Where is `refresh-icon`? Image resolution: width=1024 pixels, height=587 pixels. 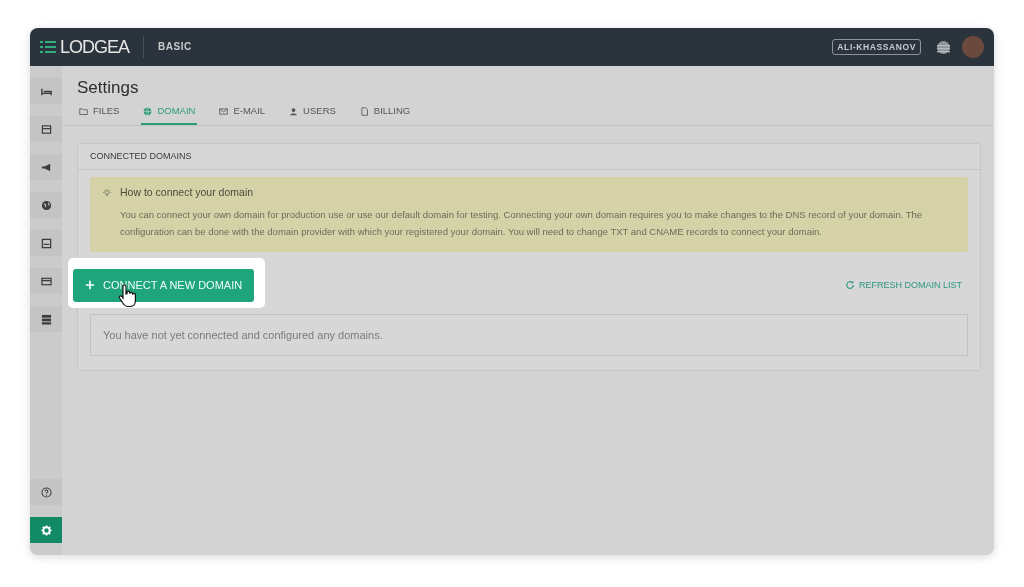
refresh-icon is located at coordinates (850, 285).